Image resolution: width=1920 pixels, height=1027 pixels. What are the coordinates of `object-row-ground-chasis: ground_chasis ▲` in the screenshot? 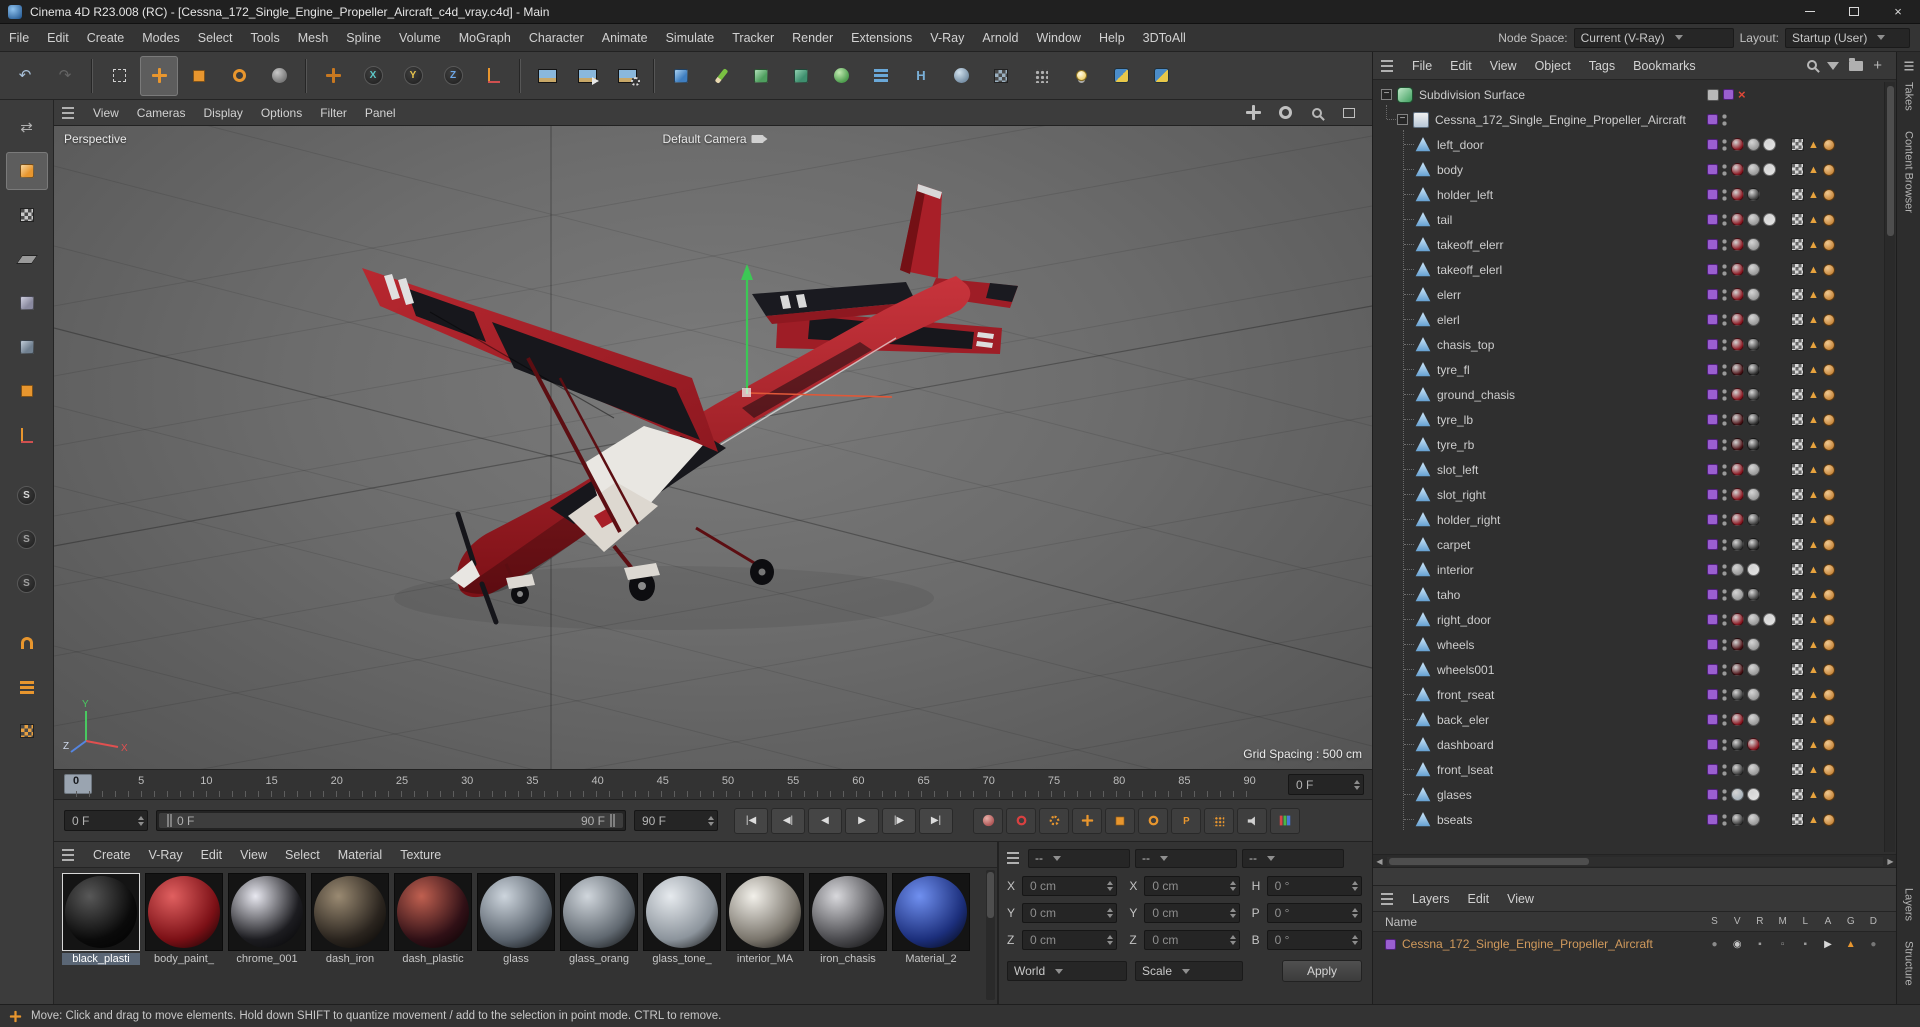 It's located at (1635, 394).